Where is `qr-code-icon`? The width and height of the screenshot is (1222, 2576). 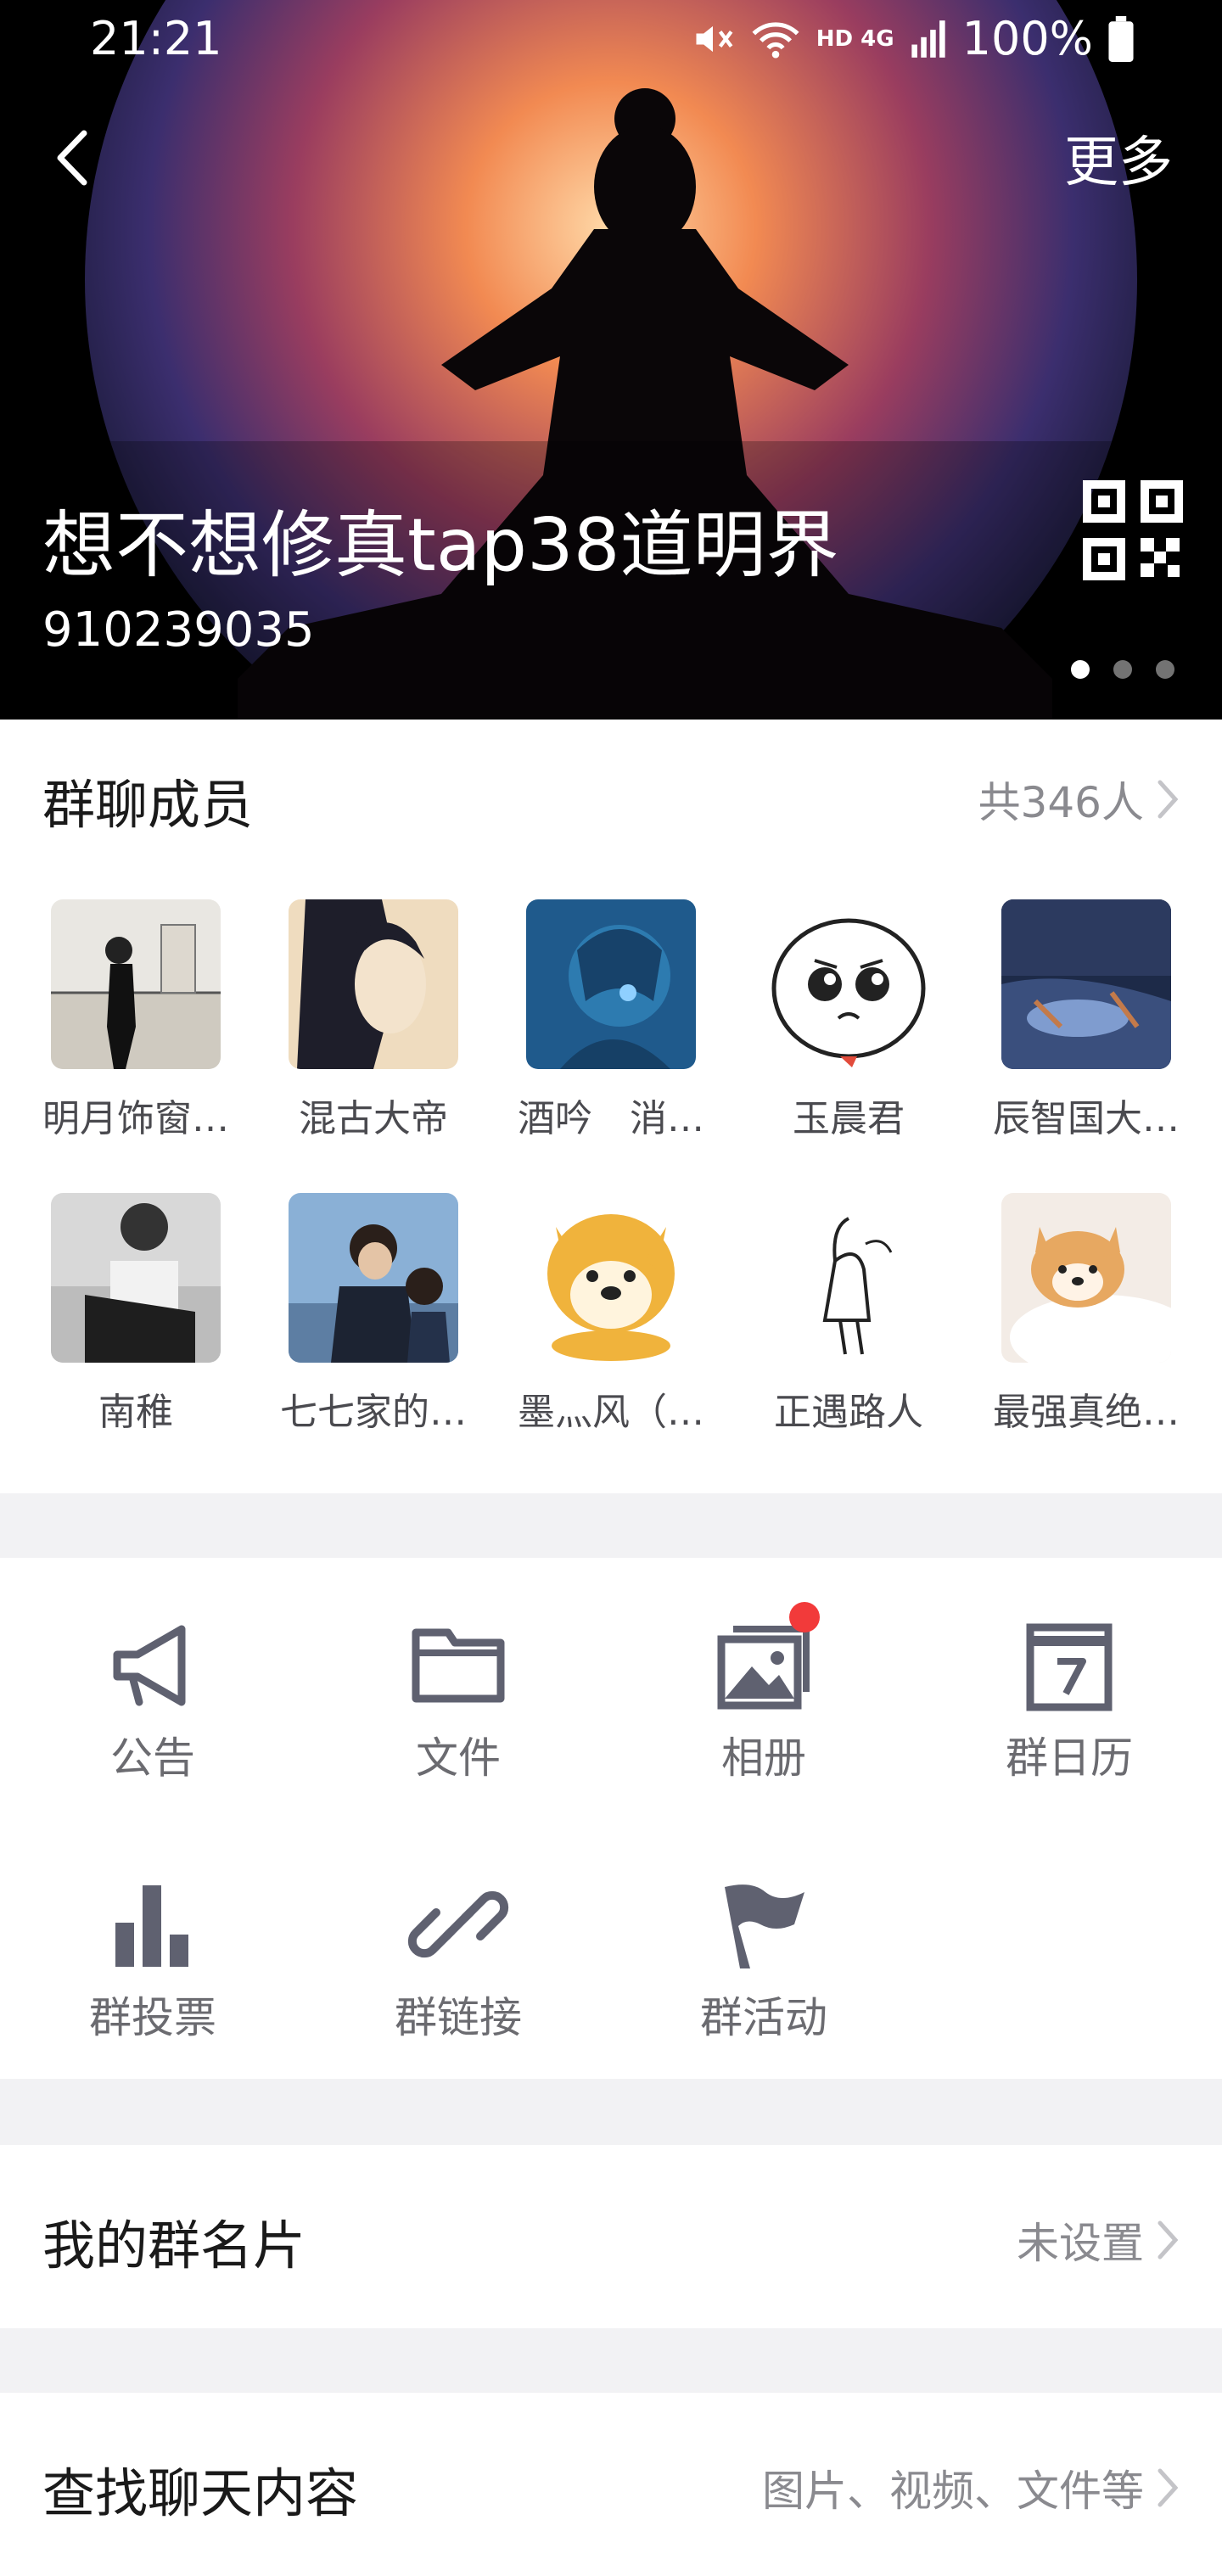
qr-code-icon is located at coordinates (1133, 530).